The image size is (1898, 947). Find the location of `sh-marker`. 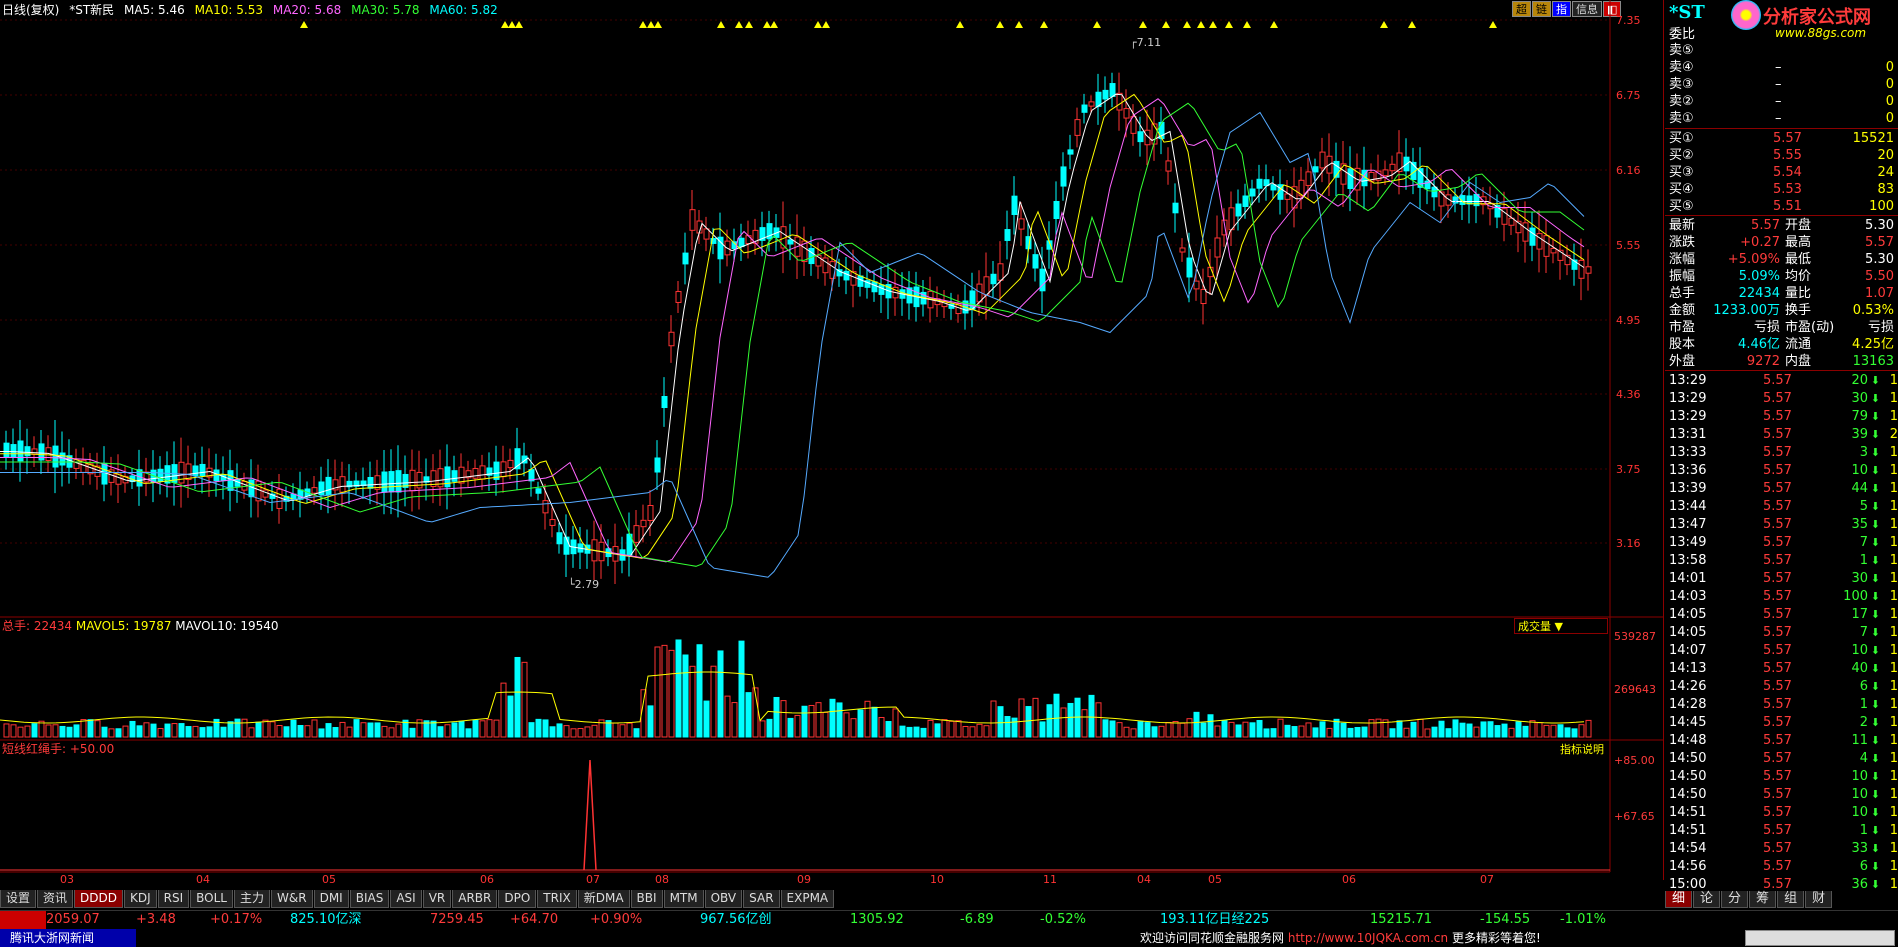

sh-marker is located at coordinates (23, 920).